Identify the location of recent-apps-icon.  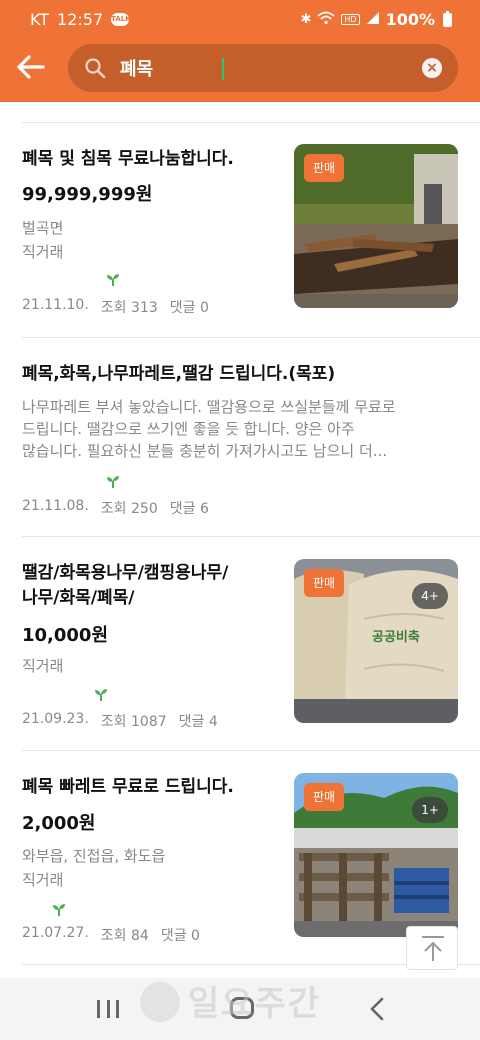
(108, 1009).